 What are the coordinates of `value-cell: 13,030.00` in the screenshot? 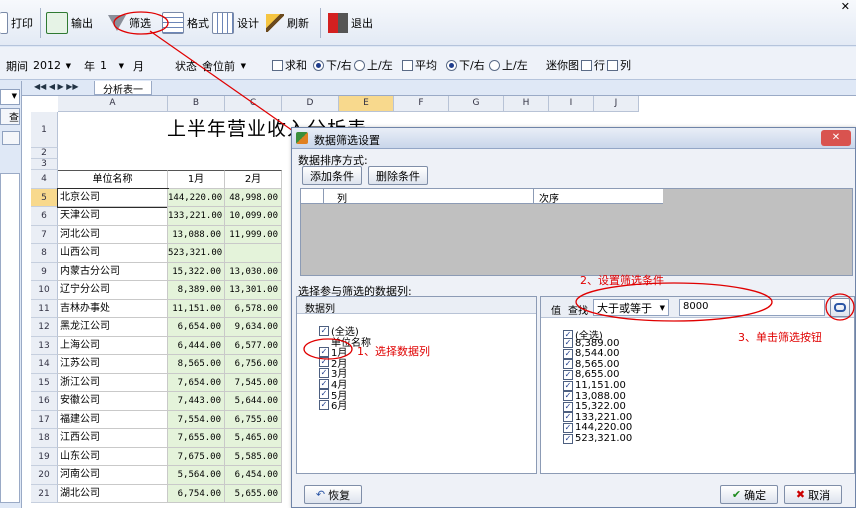 It's located at (253, 271).